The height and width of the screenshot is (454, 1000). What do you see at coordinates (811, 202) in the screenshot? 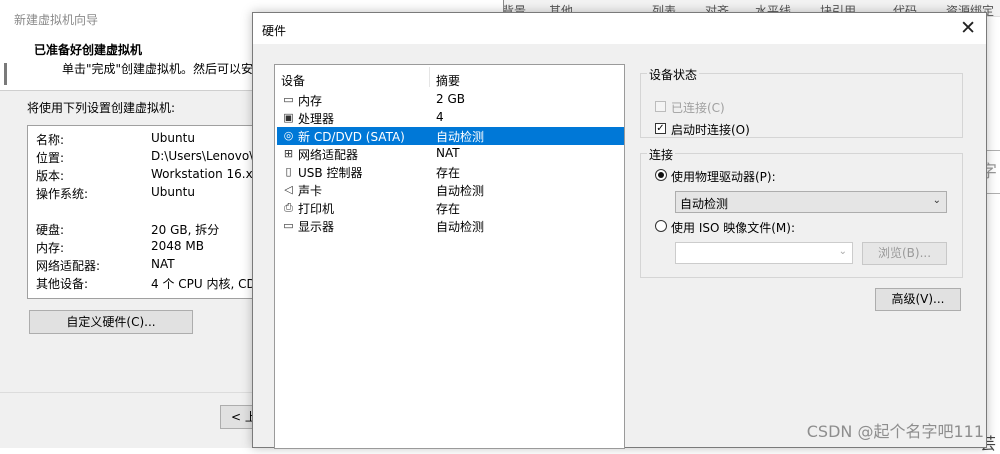
I see `physical-drive-select: 自动检测 ⌄` at bounding box center [811, 202].